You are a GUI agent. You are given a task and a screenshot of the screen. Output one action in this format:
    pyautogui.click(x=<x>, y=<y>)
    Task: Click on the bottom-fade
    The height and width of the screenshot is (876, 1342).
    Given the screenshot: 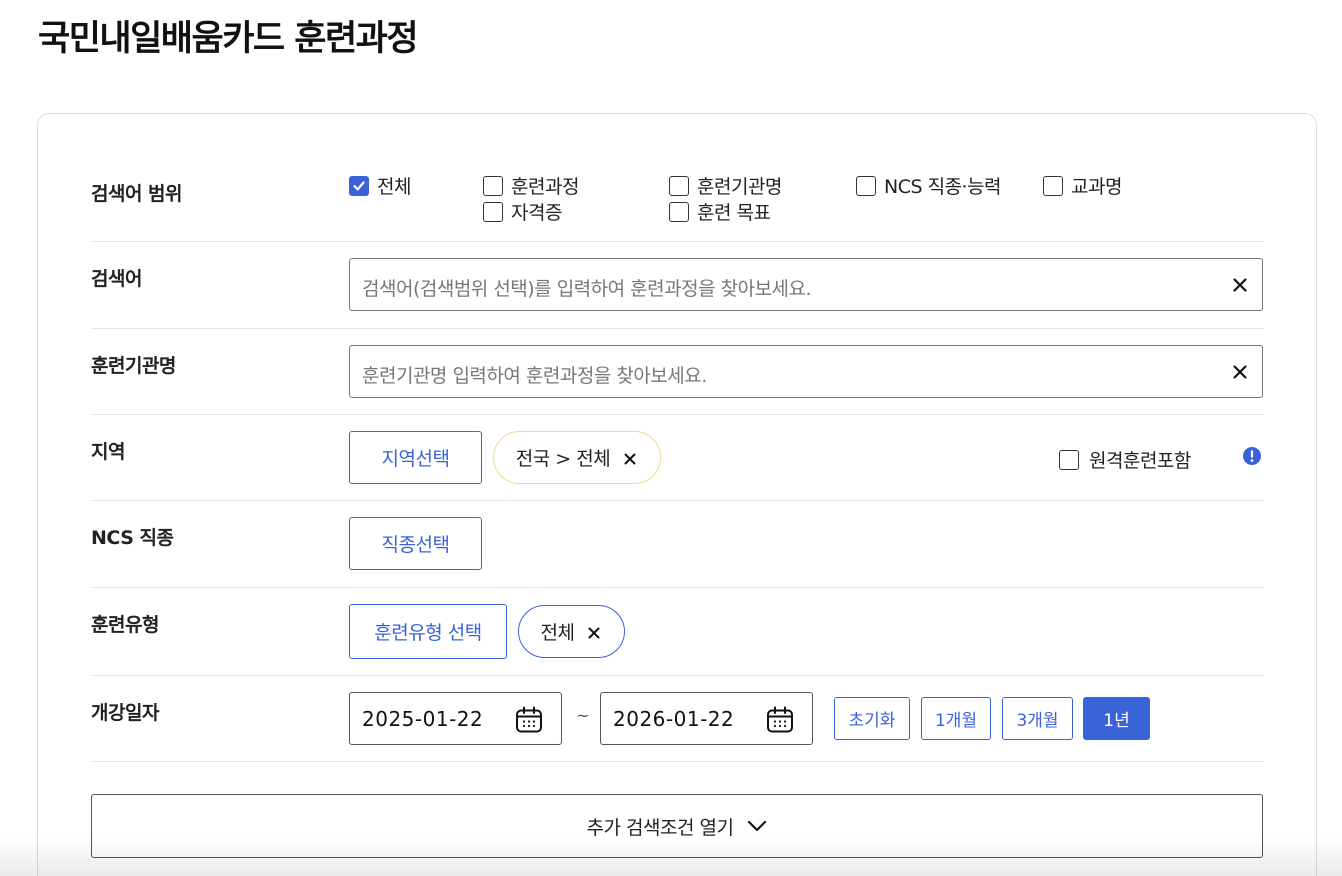 What is the action you would take?
    pyautogui.click(x=671, y=855)
    